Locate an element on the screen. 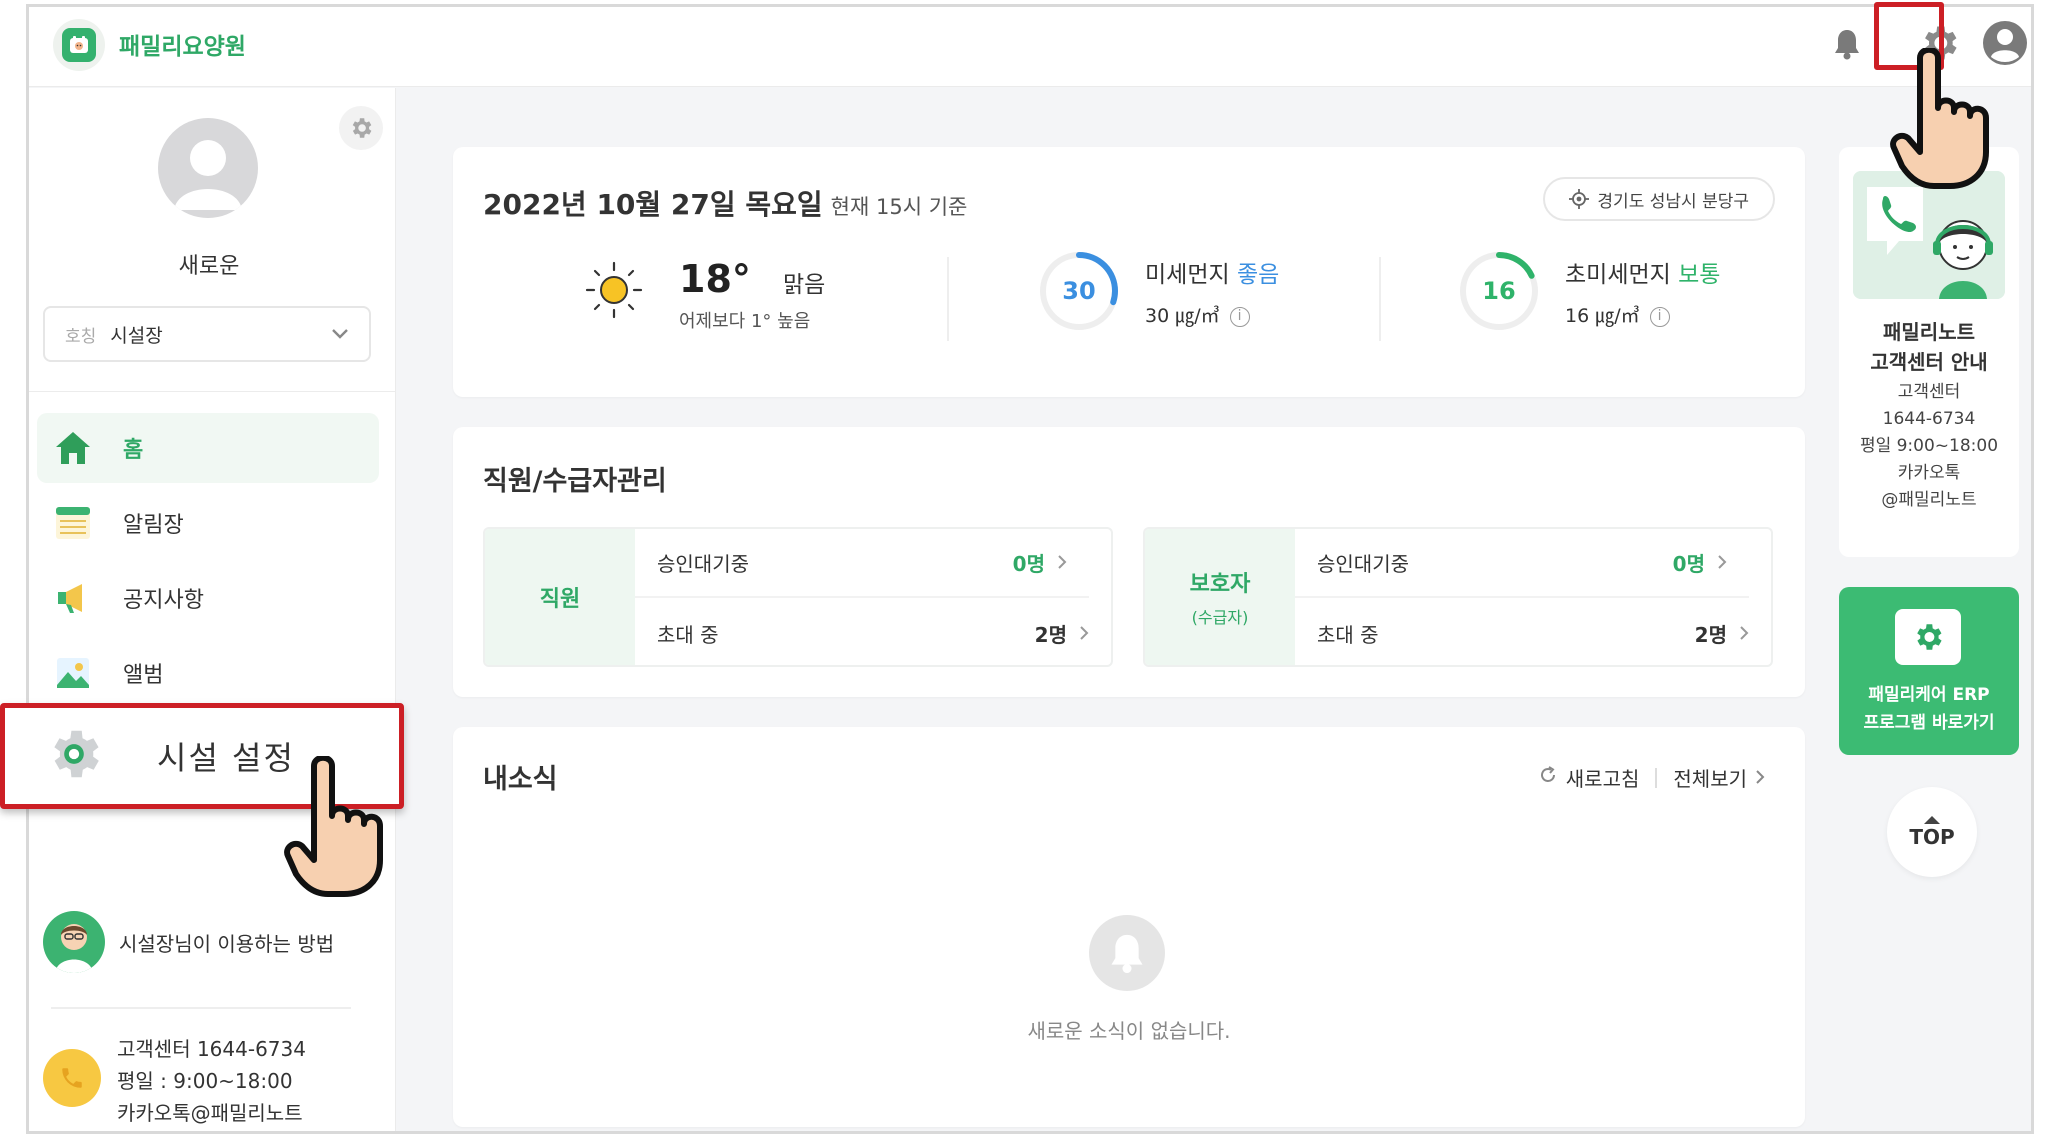 The width and height of the screenshot is (2048, 1138). my-news-title: 내소식 is located at coordinates (520, 779).